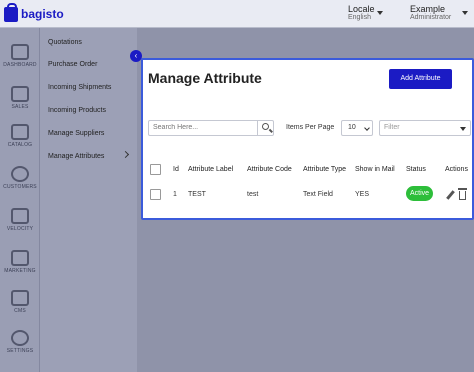  What do you see at coordinates (465, 13) in the screenshot?
I see `user-caret-icon` at bounding box center [465, 13].